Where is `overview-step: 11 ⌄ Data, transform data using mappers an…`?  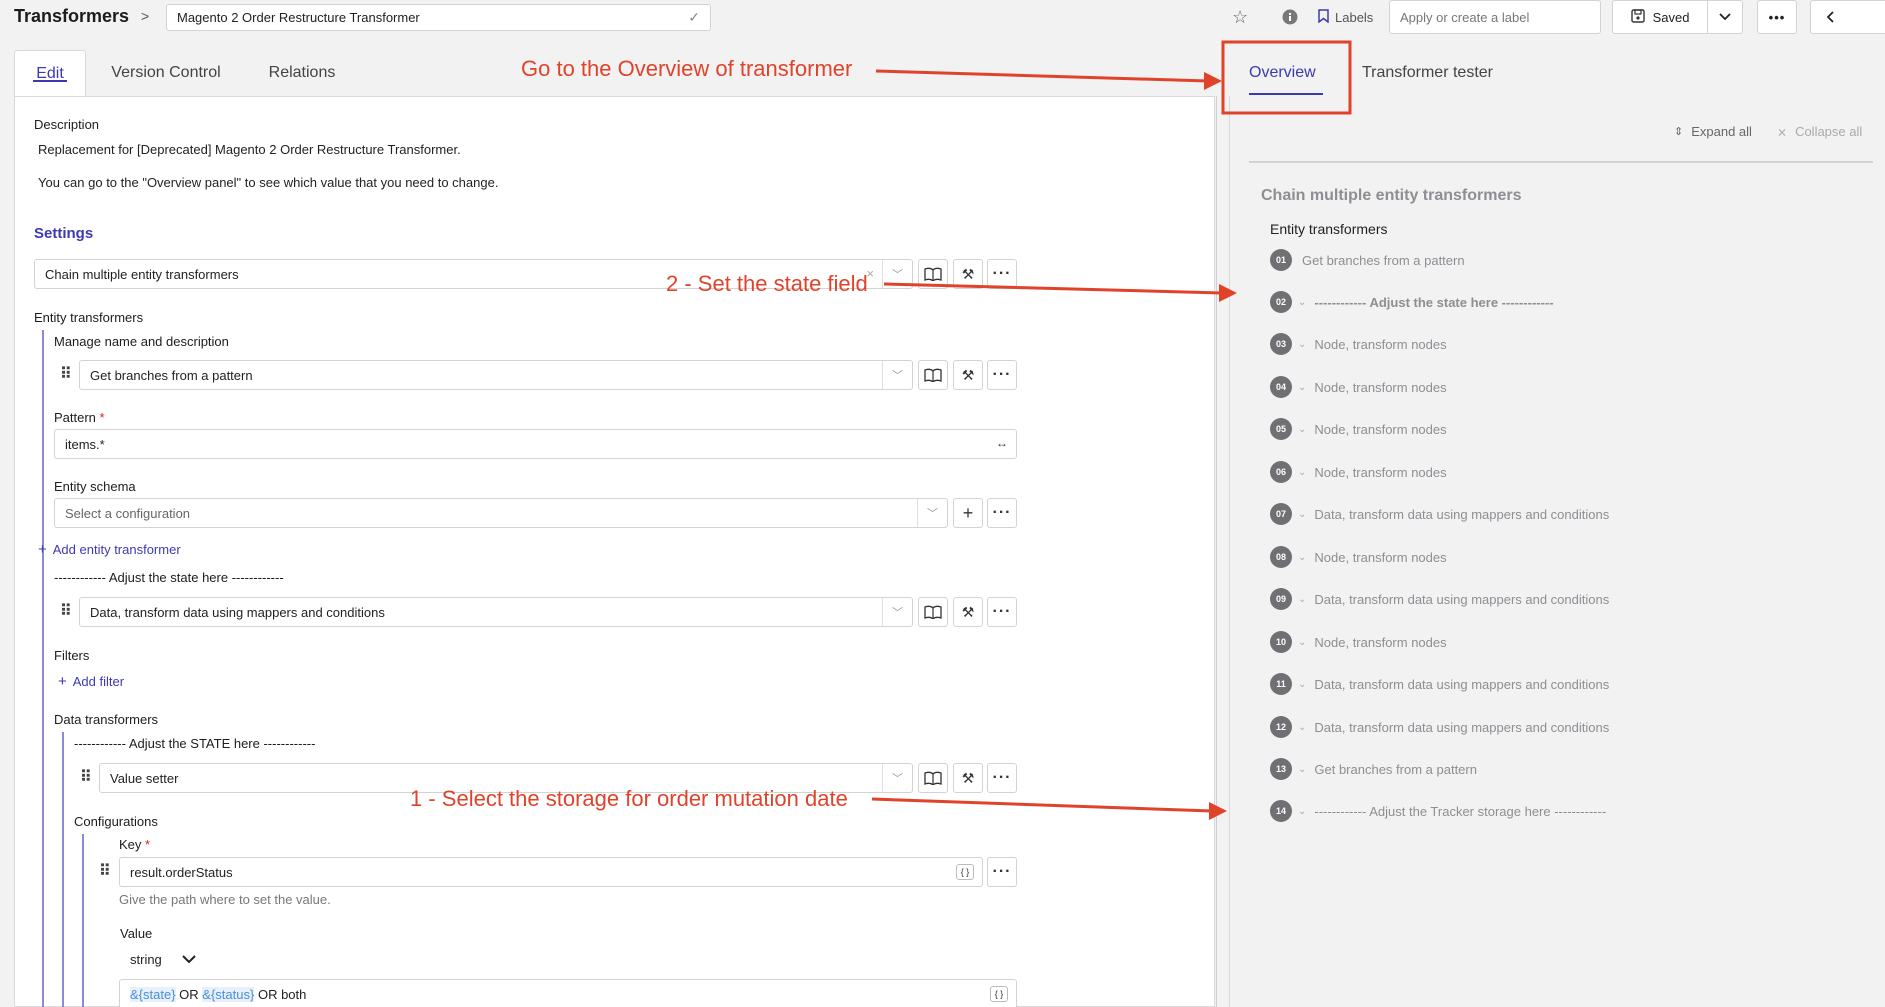
overview-step: 11 ⌄ Data, transform data using mappers an… is located at coordinates (1439, 684).